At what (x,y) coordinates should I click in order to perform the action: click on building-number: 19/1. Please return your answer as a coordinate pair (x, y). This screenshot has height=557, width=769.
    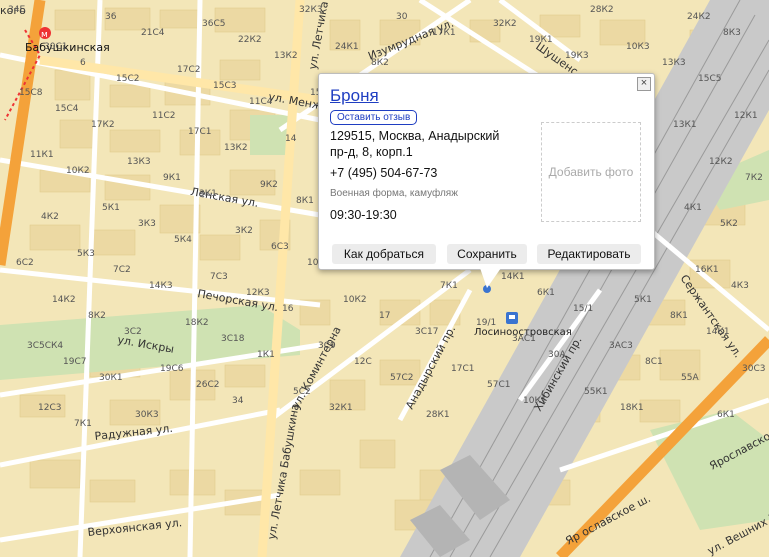
    Looking at the image, I should click on (486, 323).